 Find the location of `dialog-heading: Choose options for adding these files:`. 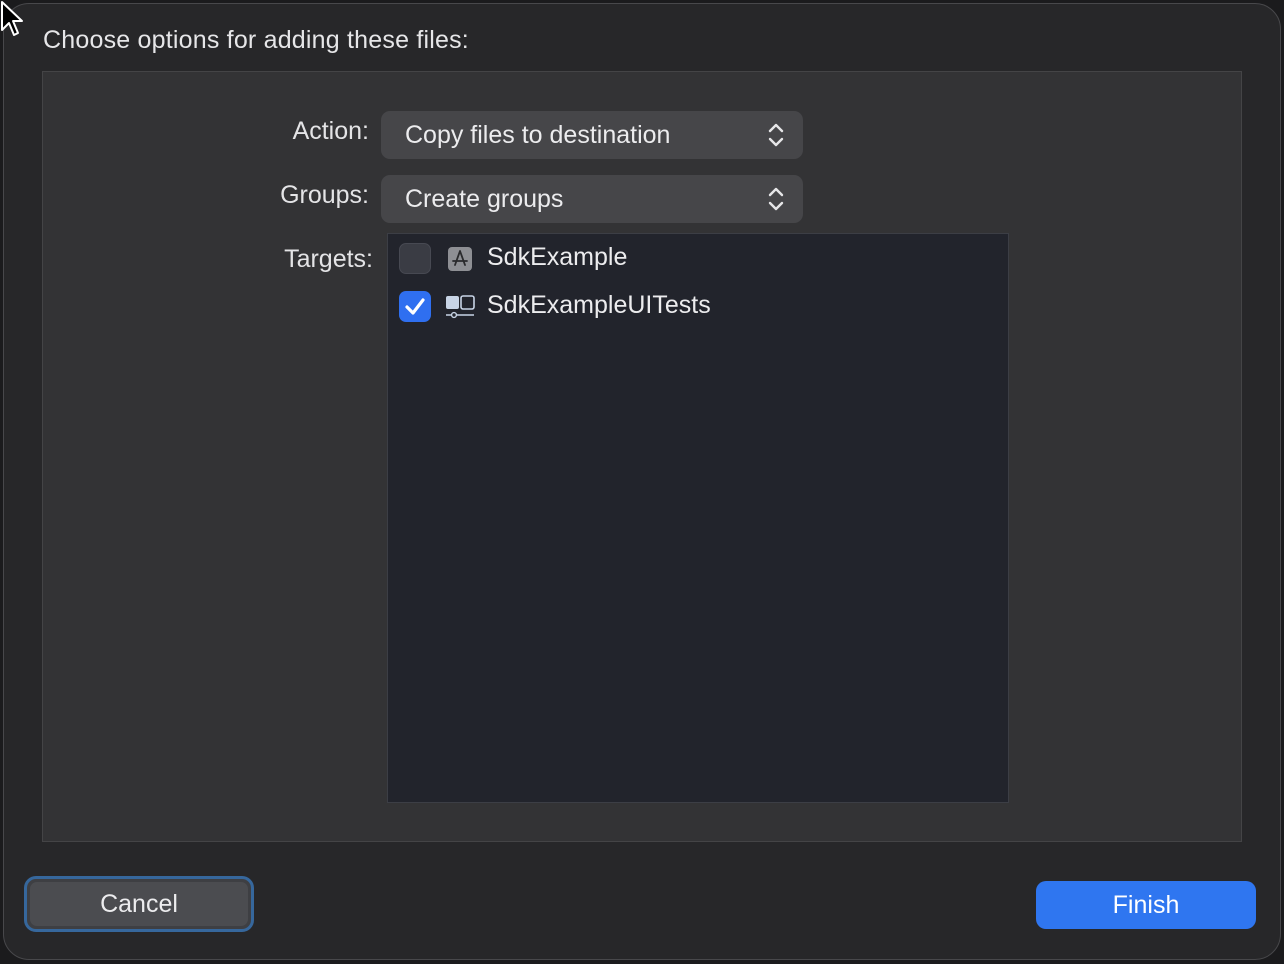

dialog-heading: Choose options for adding these files: is located at coordinates (256, 40).